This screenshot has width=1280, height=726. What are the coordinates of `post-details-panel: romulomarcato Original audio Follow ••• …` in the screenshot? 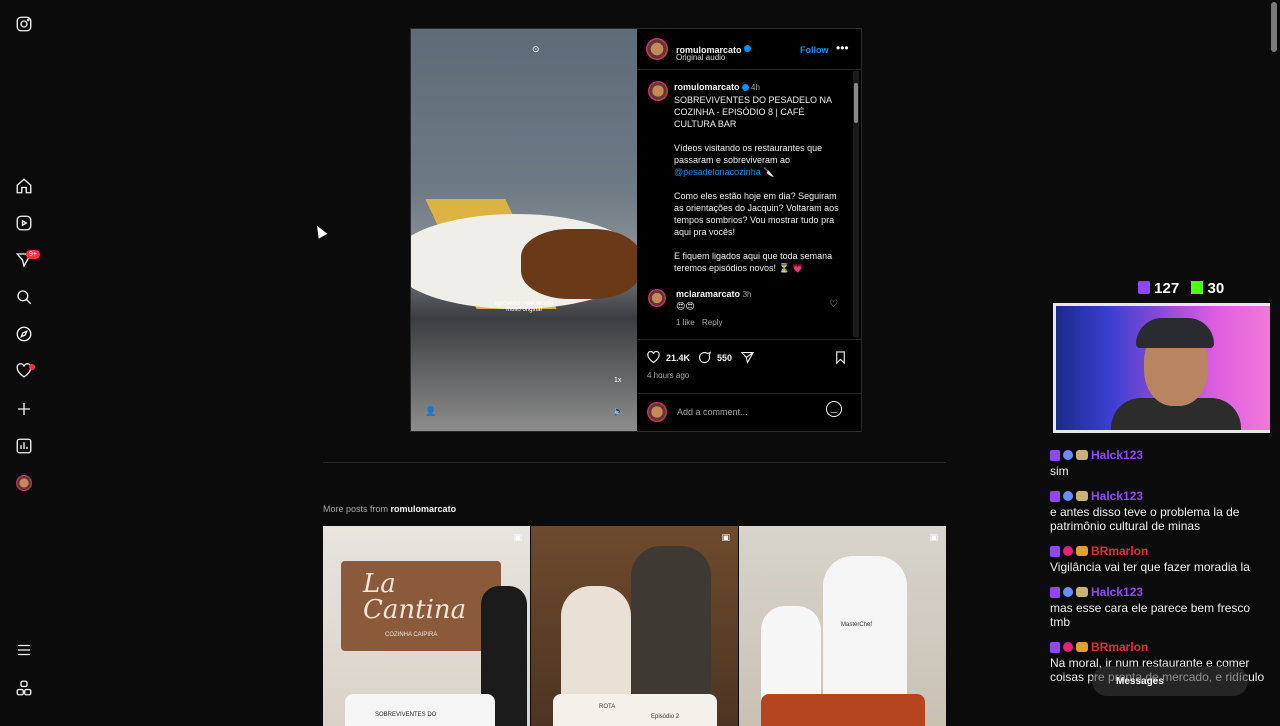 It's located at (749, 230).